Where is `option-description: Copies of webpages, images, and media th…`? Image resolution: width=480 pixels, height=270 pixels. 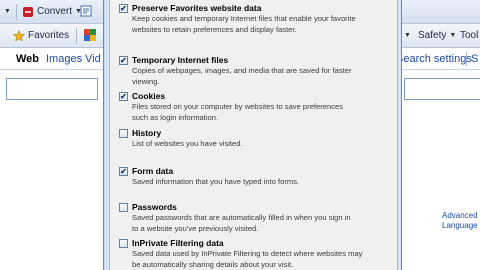
option-description: Copies of webpages, images, and media th… is located at coordinates (242, 70).